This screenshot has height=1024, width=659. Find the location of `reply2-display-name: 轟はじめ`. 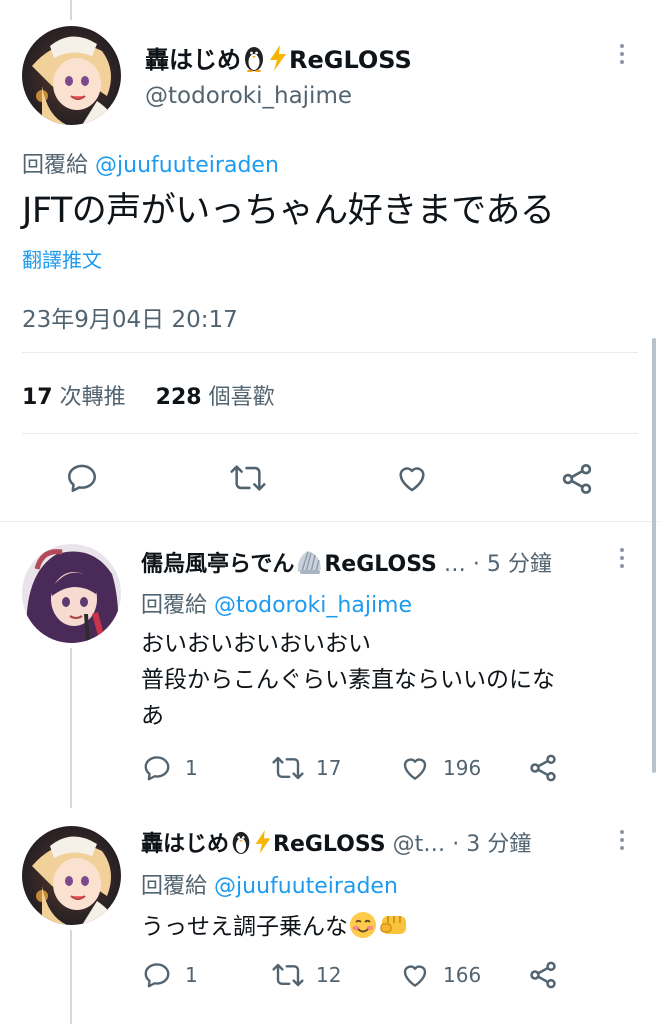

reply2-display-name: 轟はじめ is located at coordinates (185, 844).